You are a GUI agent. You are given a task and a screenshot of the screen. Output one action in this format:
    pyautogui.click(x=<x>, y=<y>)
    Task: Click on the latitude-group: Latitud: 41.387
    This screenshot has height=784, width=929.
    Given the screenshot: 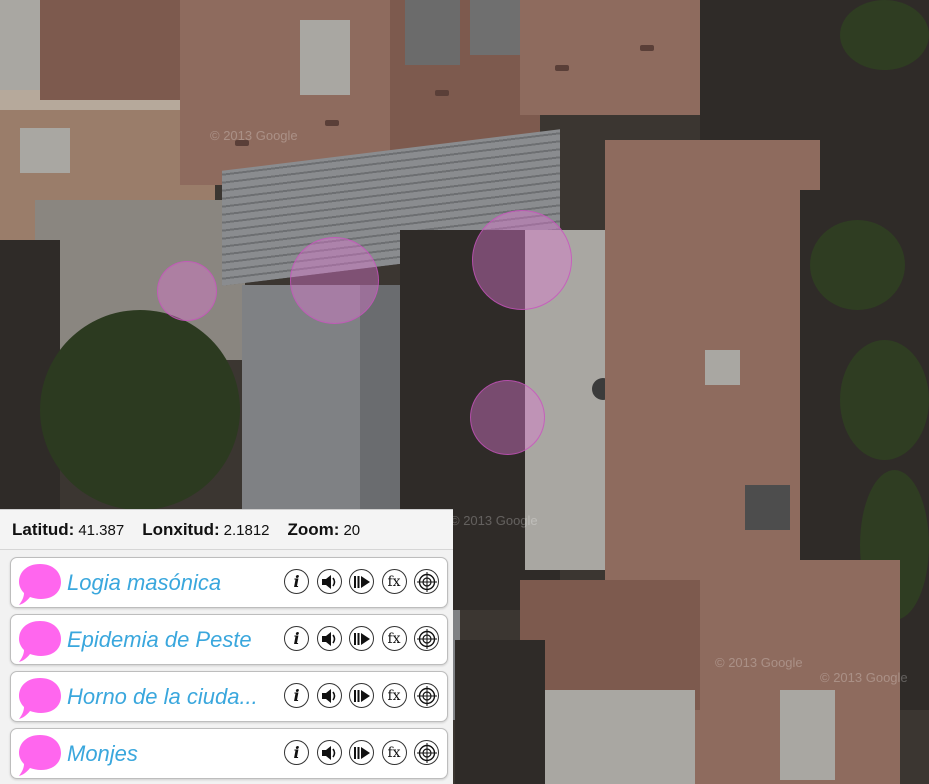 What is the action you would take?
    pyautogui.click(x=68, y=530)
    